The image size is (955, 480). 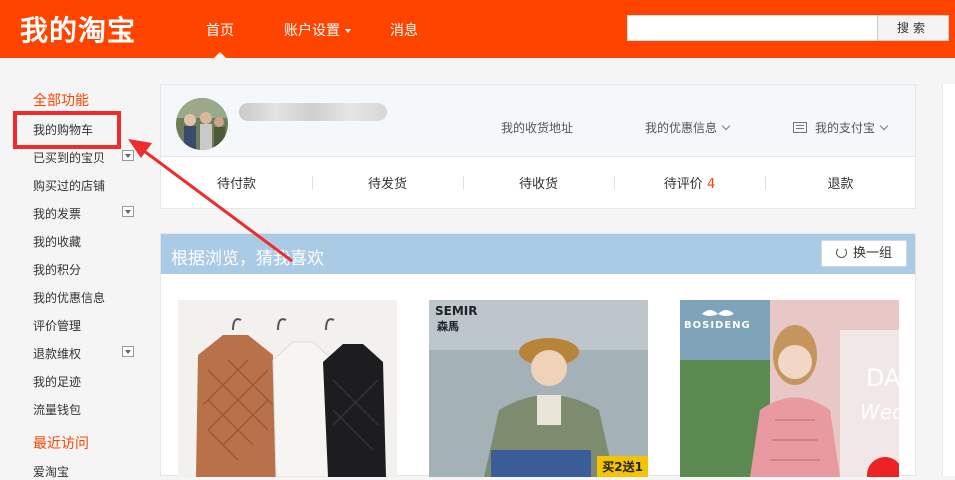 What do you see at coordinates (78, 29) in the screenshot?
I see `brand-logo: 我的淘宝` at bounding box center [78, 29].